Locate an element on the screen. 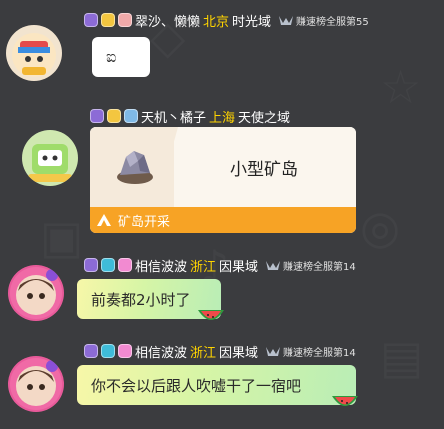 This screenshot has width=444, height=429. message-text: 前奏都2小时了 is located at coordinates (141, 299).